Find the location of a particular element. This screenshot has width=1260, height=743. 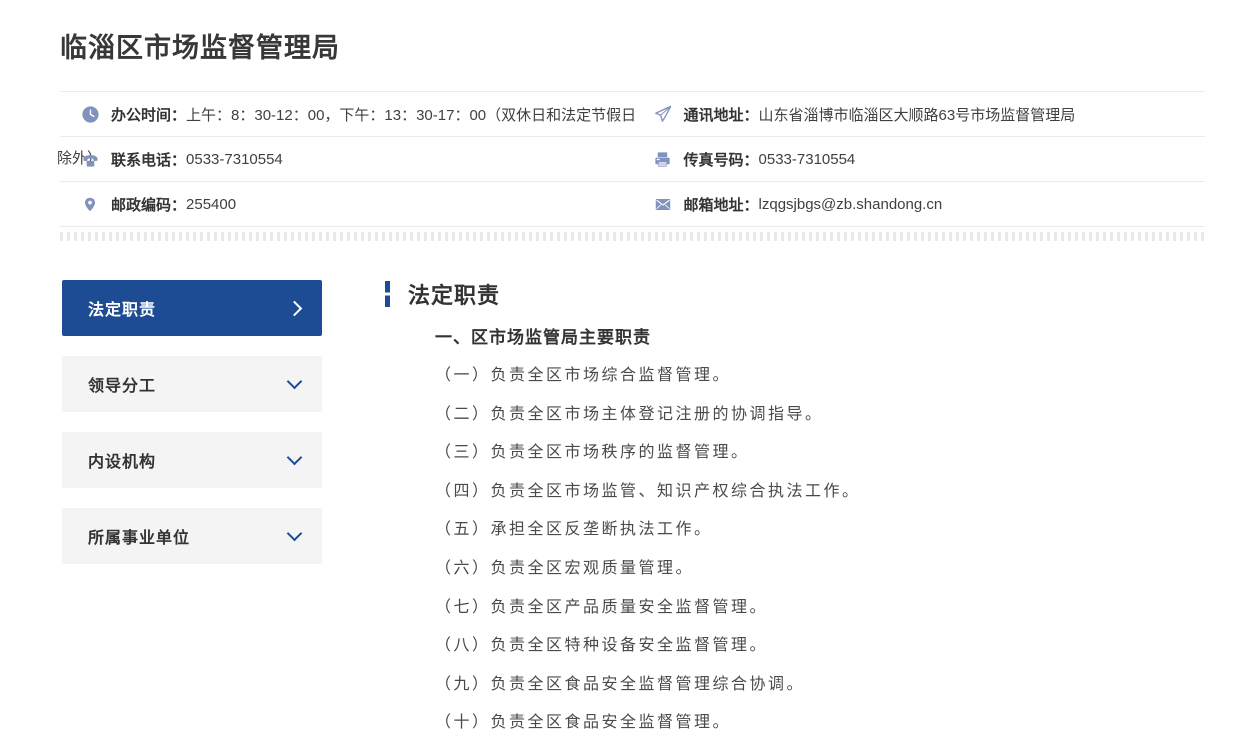

fax-value: 0533-7310554 is located at coordinates (807, 159).